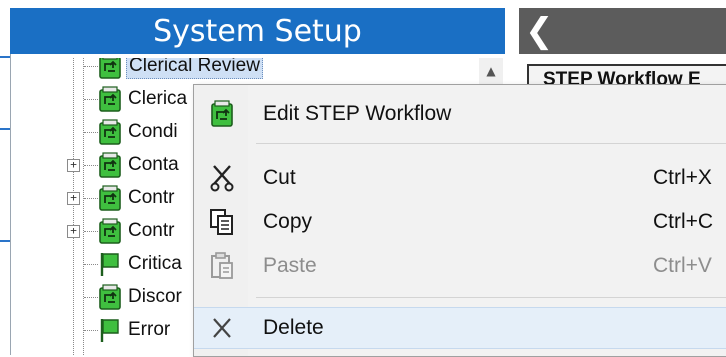  What do you see at coordinates (460, 266) in the screenshot?
I see `menu-item-paste: Paste Ctrl+V` at bounding box center [460, 266].